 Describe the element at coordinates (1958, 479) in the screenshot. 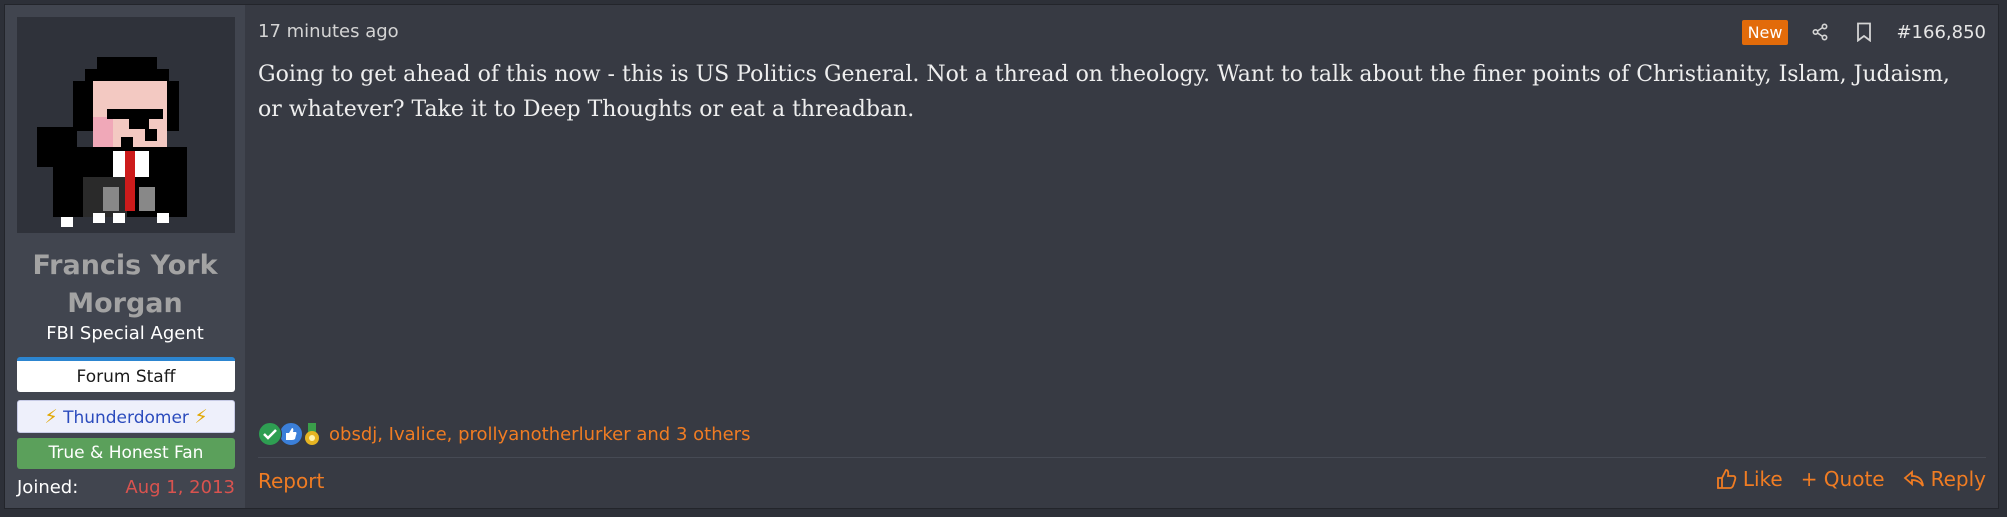

I see `reply-label: Reply` at that location.